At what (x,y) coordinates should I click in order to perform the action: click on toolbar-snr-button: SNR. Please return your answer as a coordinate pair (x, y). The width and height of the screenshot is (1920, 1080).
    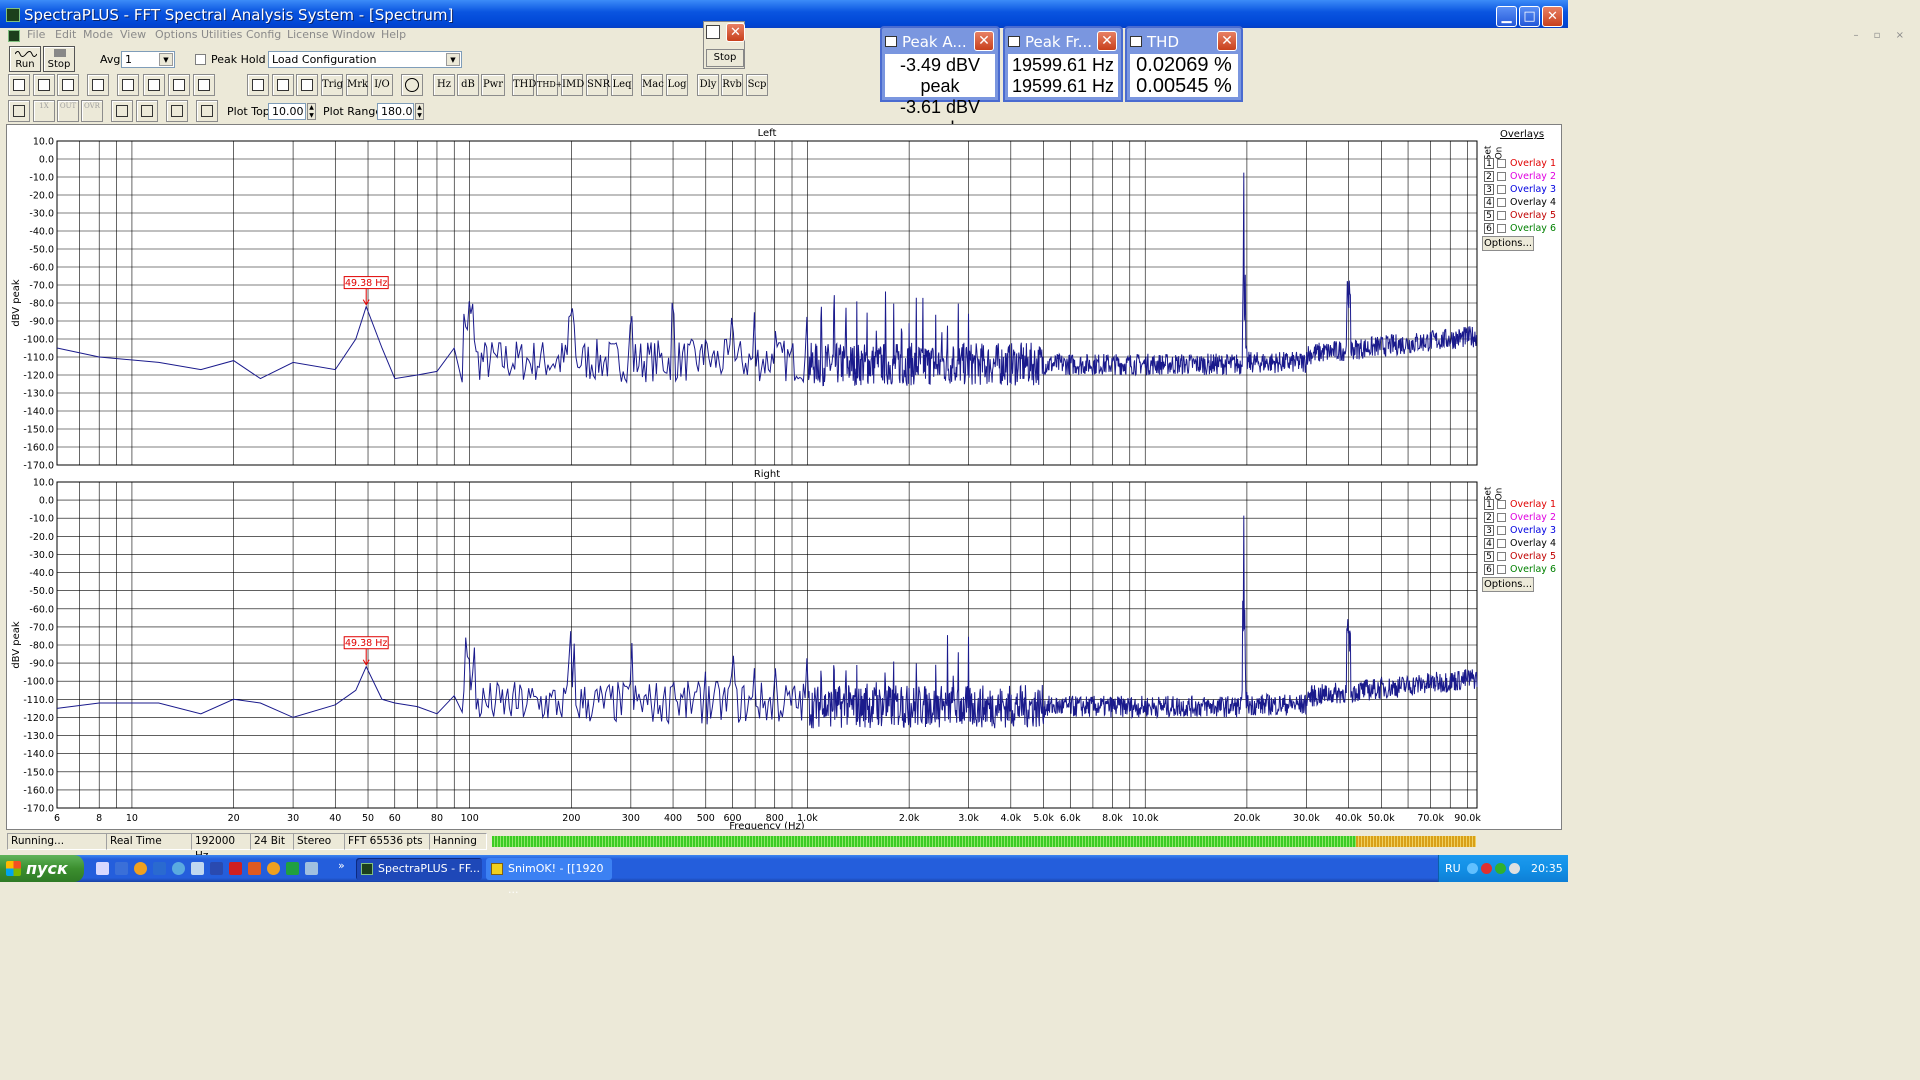
    Looking at the image, I should click on (598, 85).